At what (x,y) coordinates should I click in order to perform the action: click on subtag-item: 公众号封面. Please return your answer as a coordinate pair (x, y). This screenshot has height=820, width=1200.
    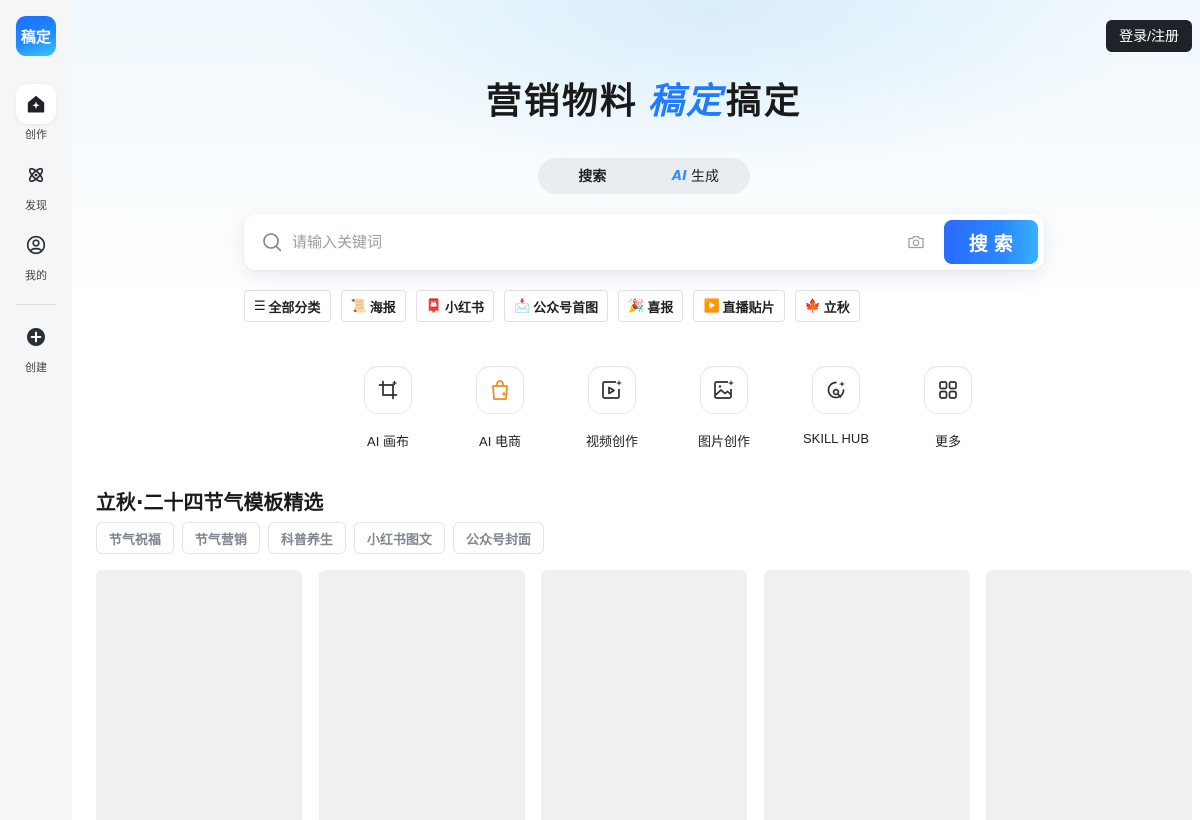
    Looking at the image, I should click on (499, 538).